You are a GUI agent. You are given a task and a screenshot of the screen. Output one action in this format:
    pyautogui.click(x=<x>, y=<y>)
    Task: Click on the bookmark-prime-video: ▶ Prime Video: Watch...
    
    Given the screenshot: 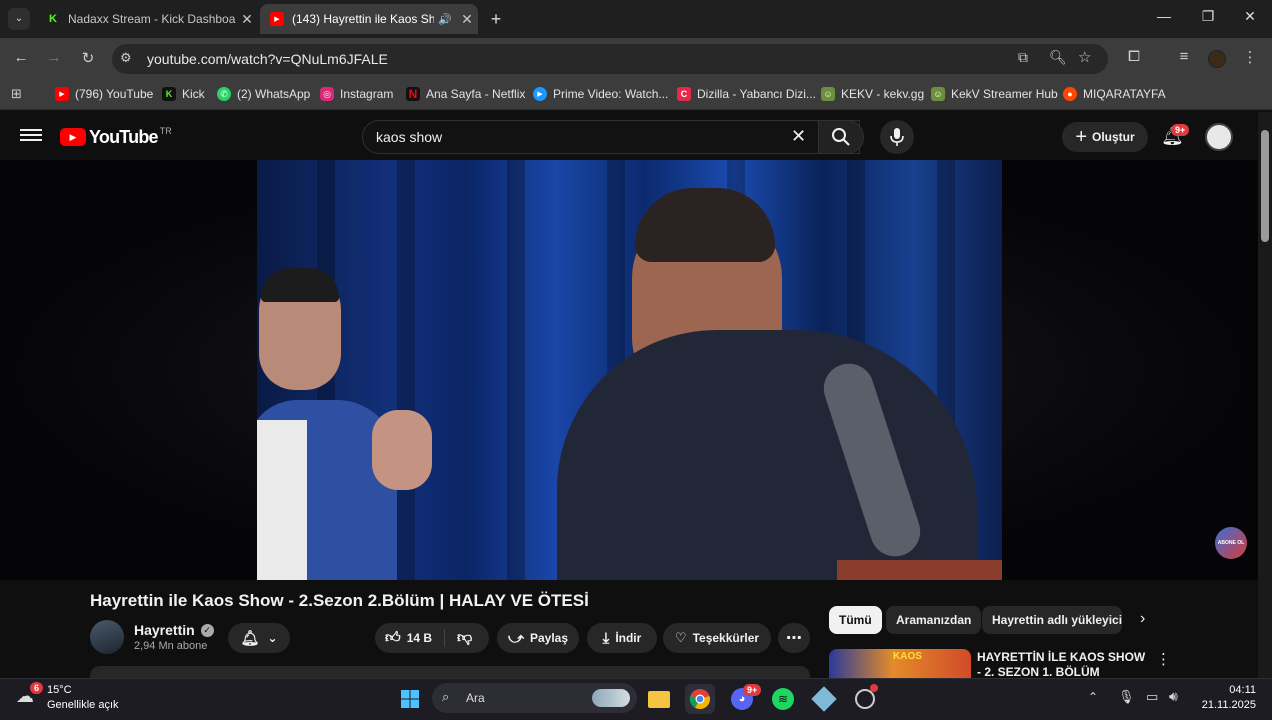 What is the action you would take?
    pyautogui.click(x=600, y=94)
    